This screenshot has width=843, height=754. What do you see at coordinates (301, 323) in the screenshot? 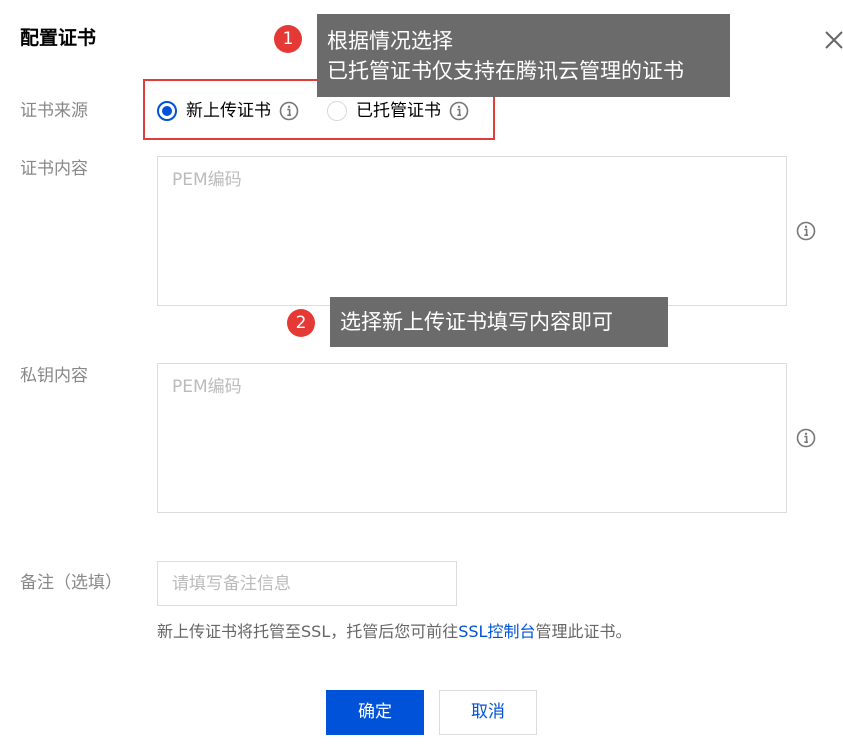
I see `annotation-badge-2: 2` at bounding box center [301, 323].